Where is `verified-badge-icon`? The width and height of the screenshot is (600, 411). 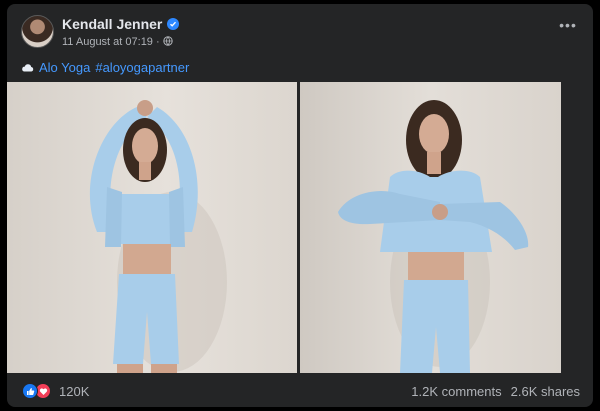
verified-badge-icon is located at coordinates (173, 24).